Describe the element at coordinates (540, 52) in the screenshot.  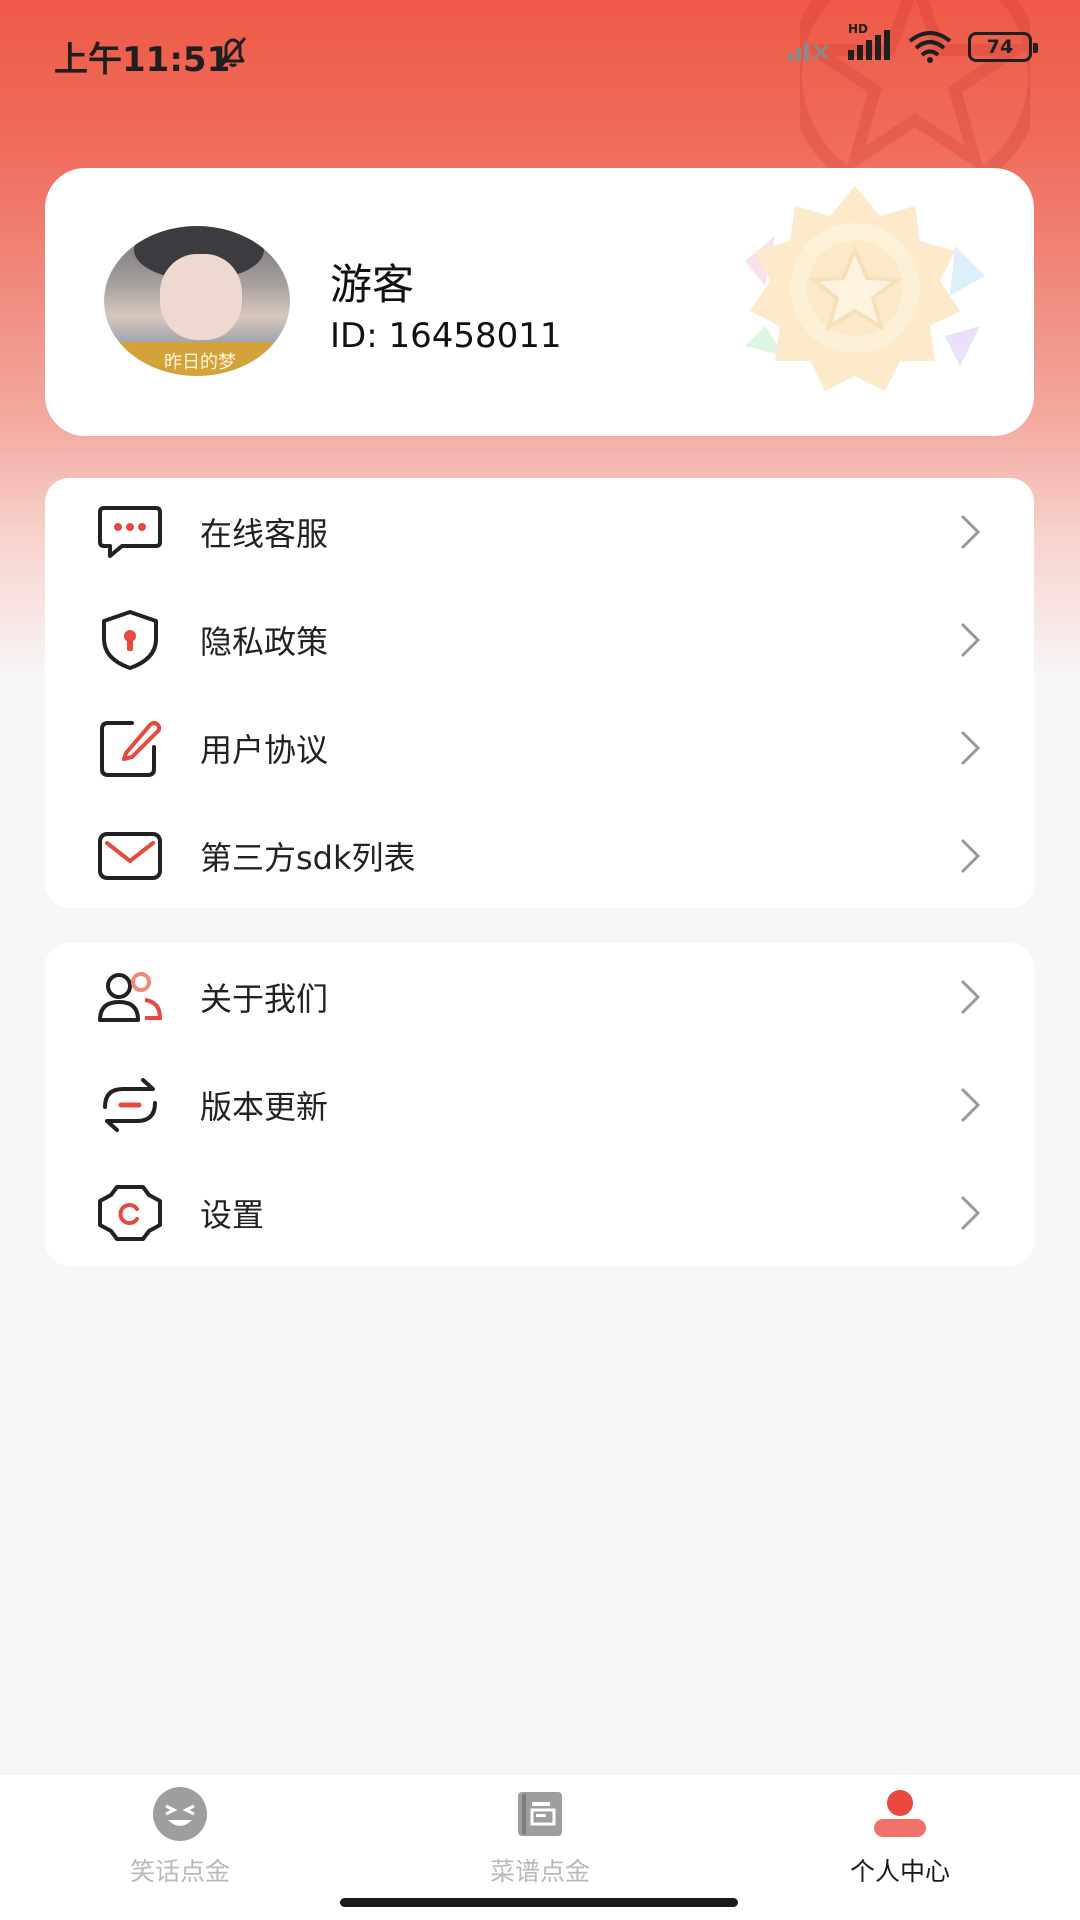
I see `status-bar: 上午11:51 HD 74` at that location.